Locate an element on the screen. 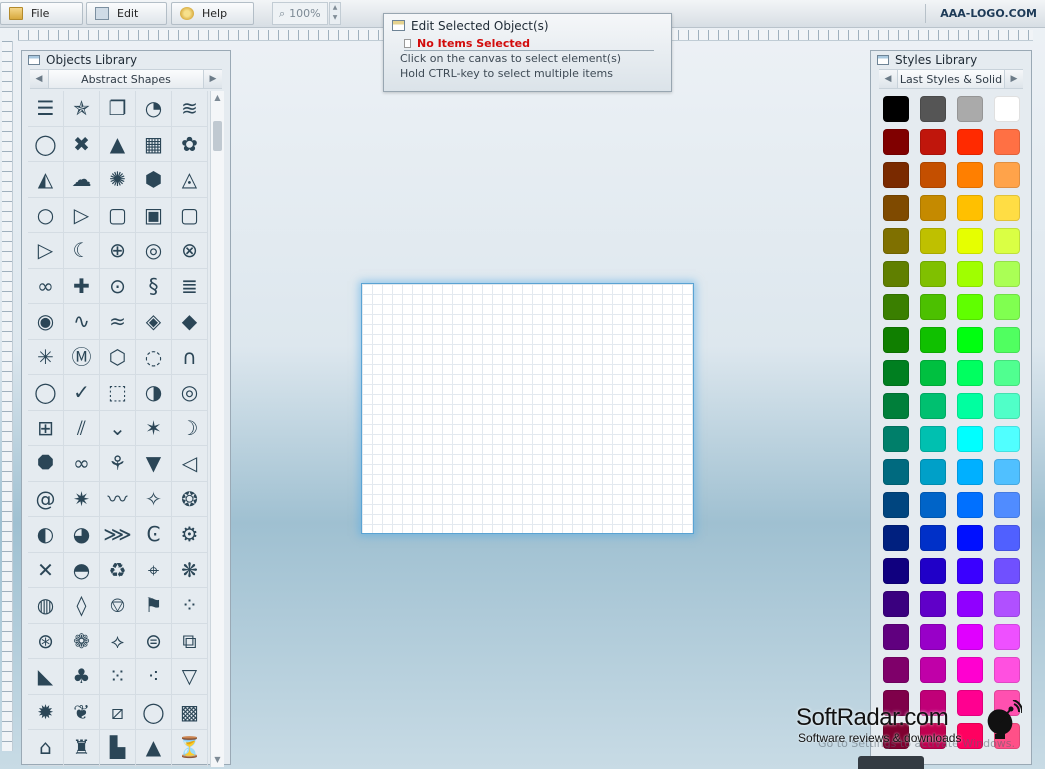 The width and height of the screenshot is (1045, 769). play-icon: ▷ is located at coordinates (46, 251).